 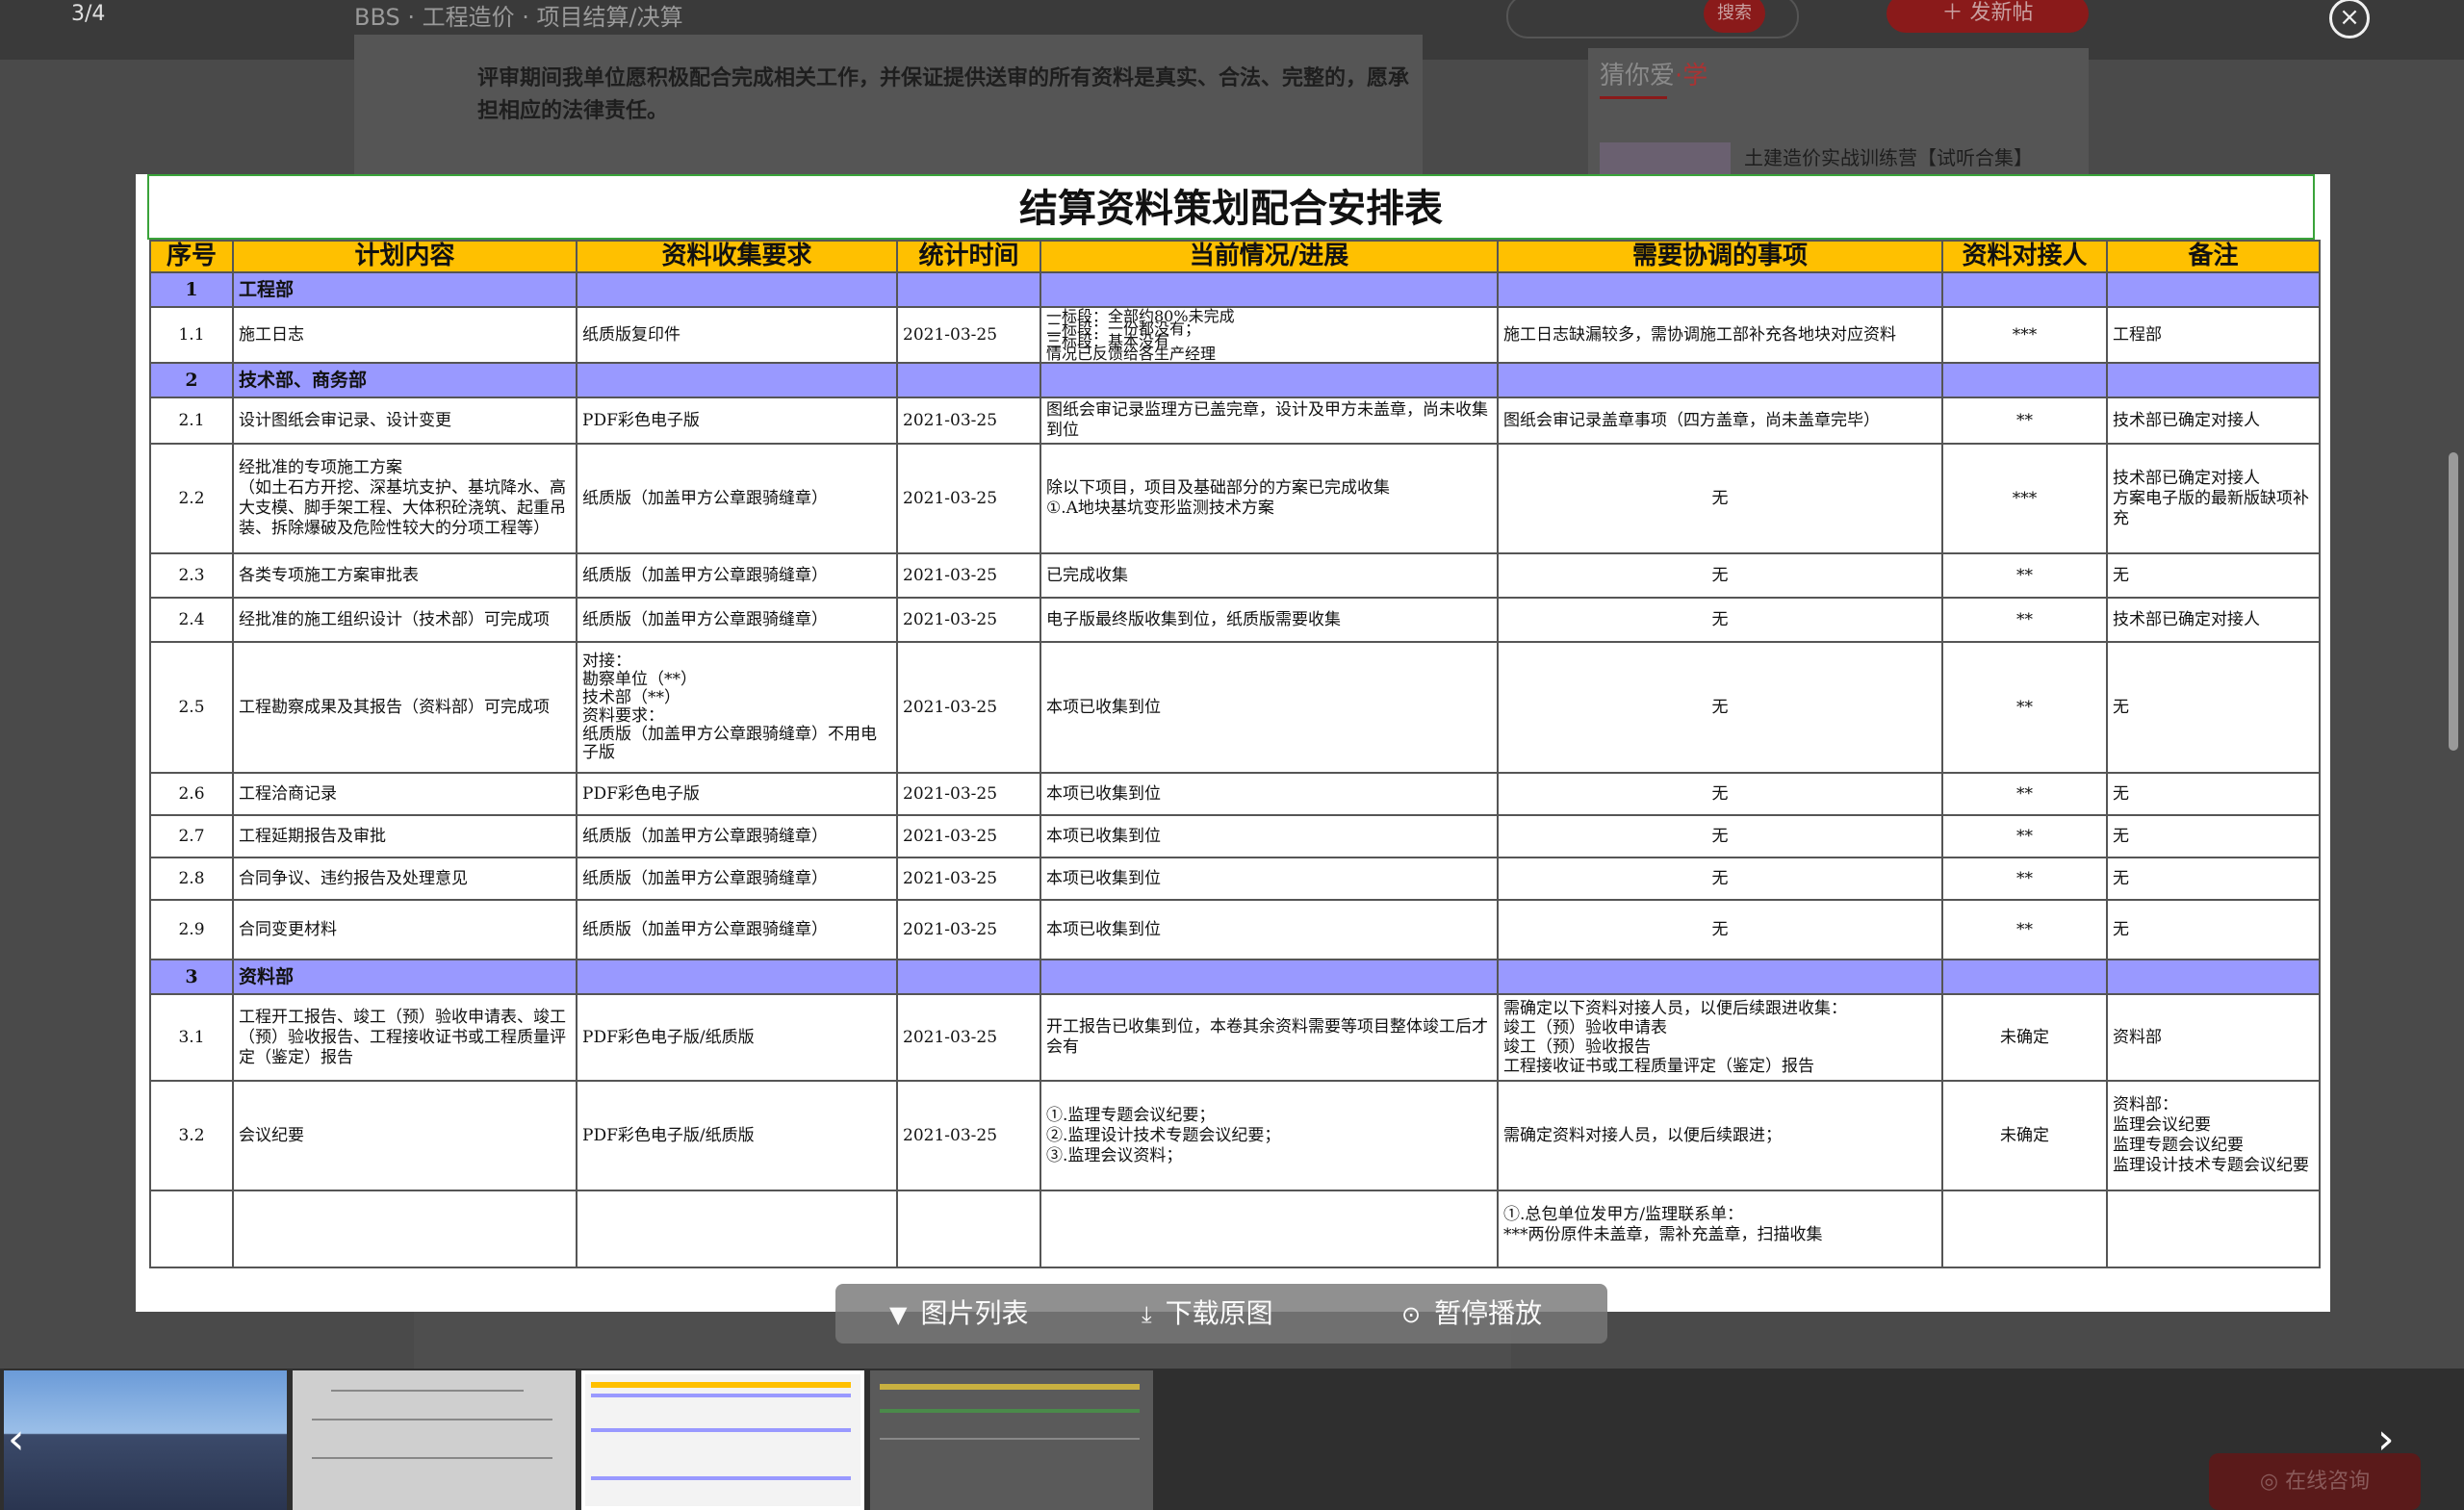 What do you see at coordinates (2001, 13) in the screenshot?
I see `new-post-label: 发新帖` at bounding box center [2001, 13].